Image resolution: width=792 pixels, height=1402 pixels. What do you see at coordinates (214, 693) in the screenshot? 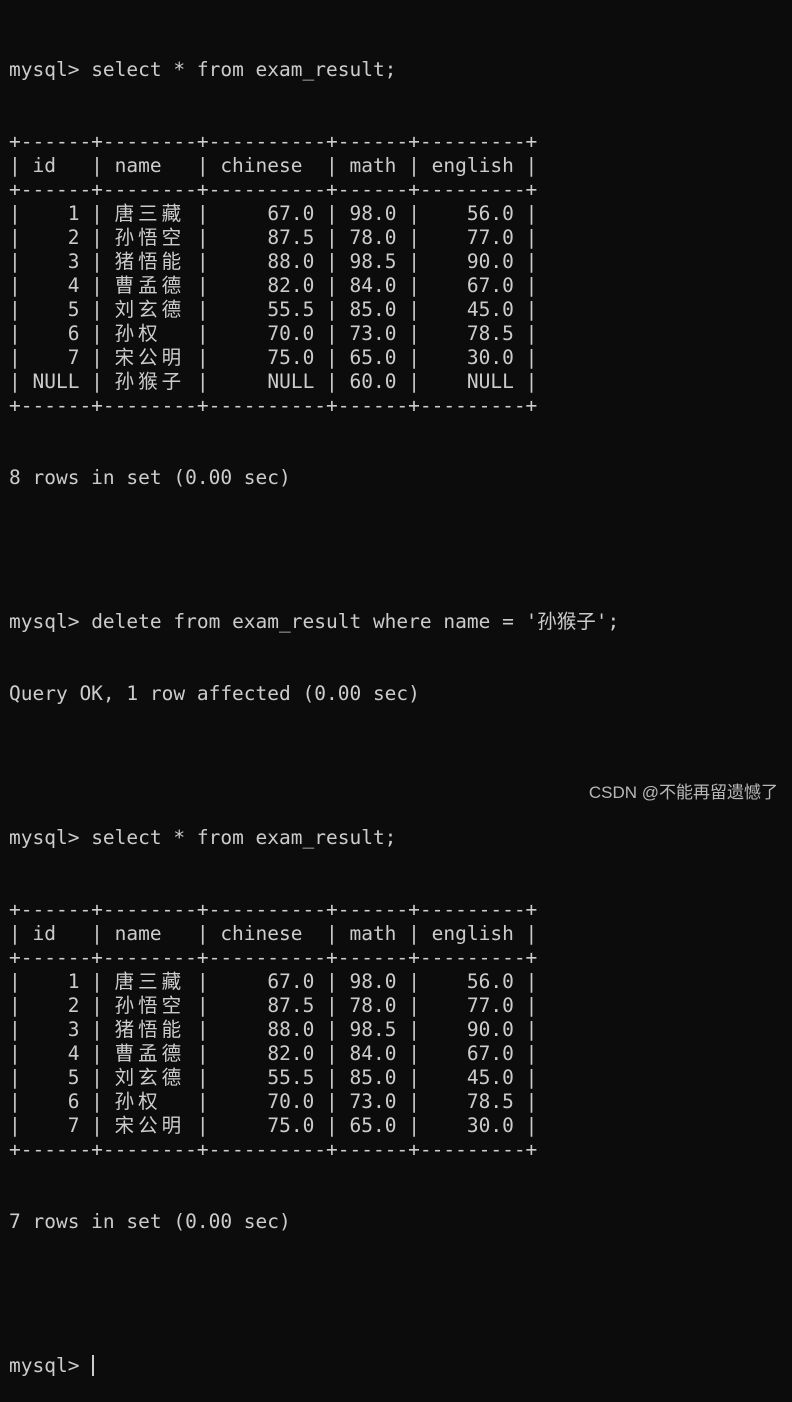
I see `status-line: Query OK, 1 row affected (0.00 sec)` at bounding box center [214, 693].